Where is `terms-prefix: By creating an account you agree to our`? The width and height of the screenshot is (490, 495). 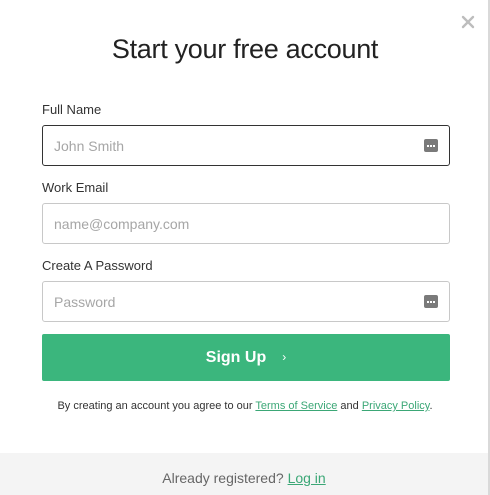
terms-prefix: By creating an account you agree to our is located at coordinates (155, 406).